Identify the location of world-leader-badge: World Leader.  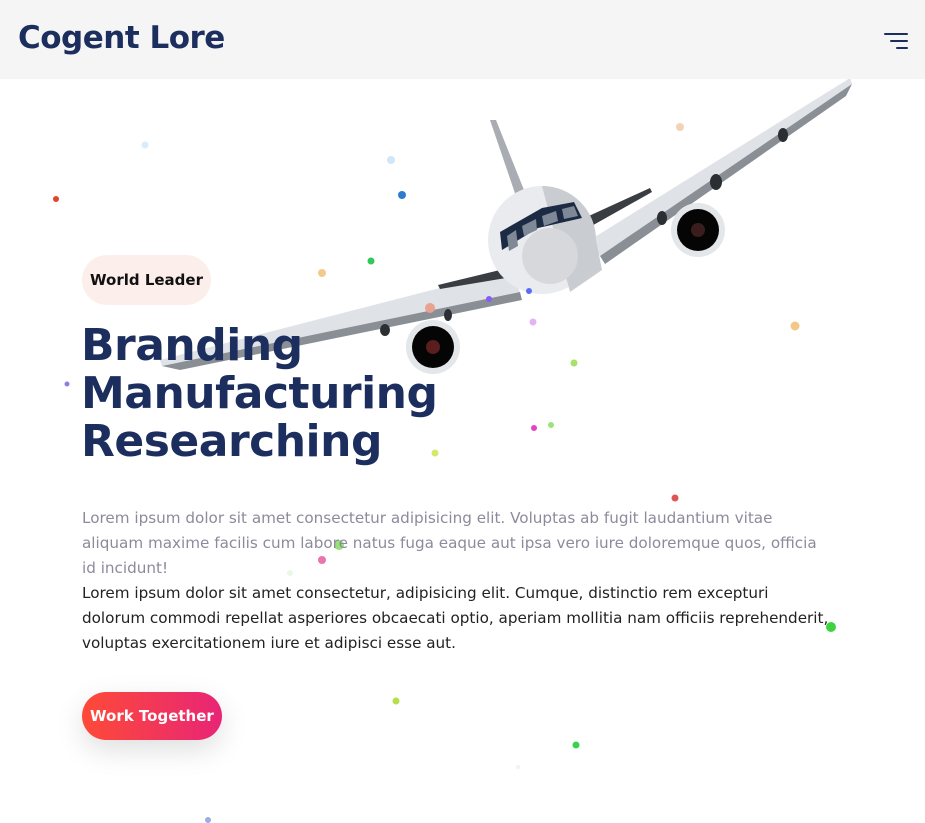
(146, 280).